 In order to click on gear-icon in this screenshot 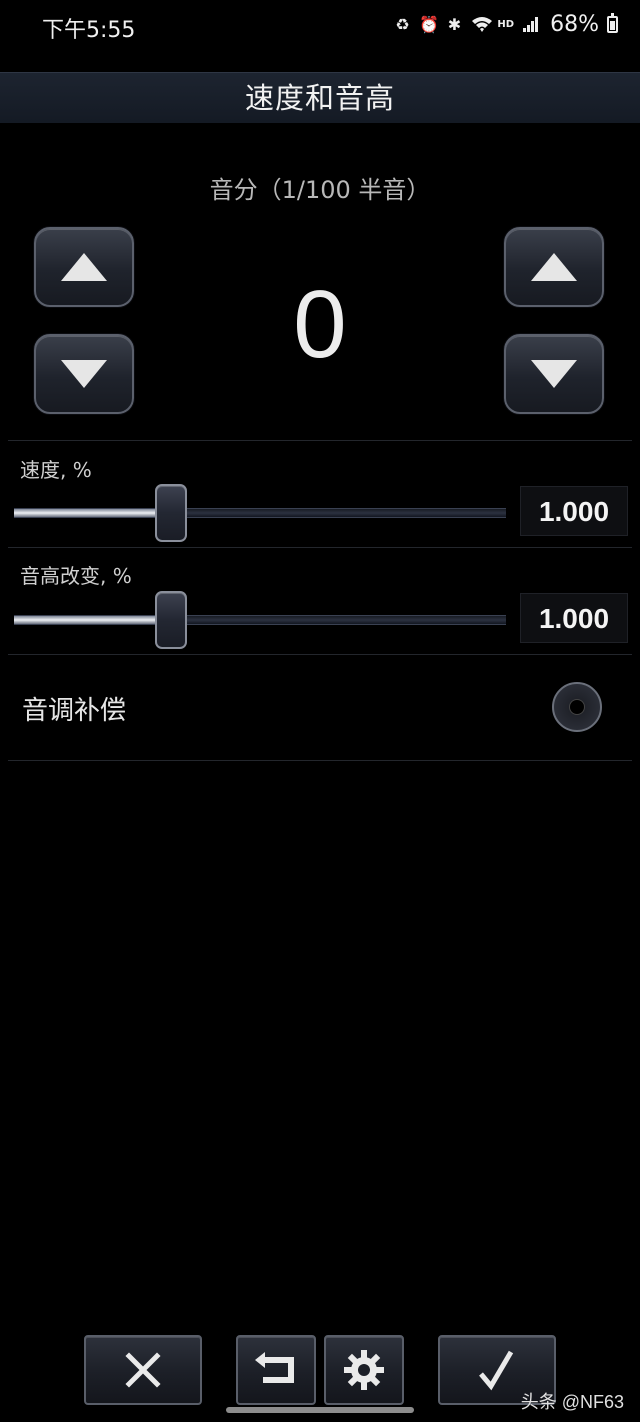, I will do `click(364, 1370)`.